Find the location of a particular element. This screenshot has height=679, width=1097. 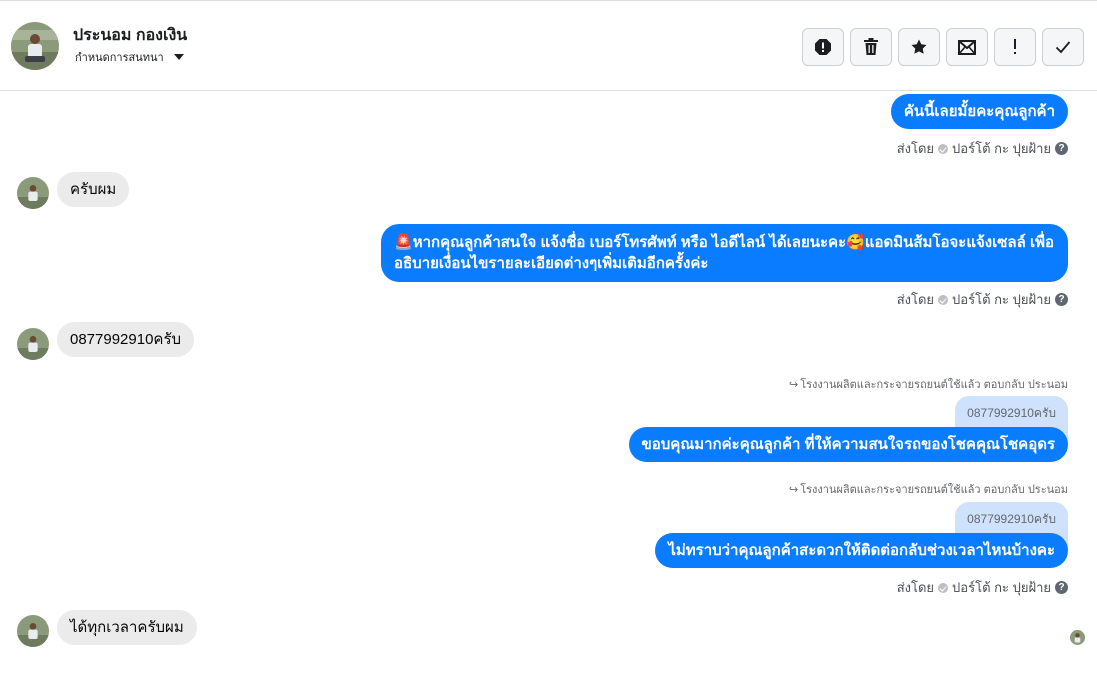

contact-name: ประนอม กองเงิน is located at coordinates (130, 35).